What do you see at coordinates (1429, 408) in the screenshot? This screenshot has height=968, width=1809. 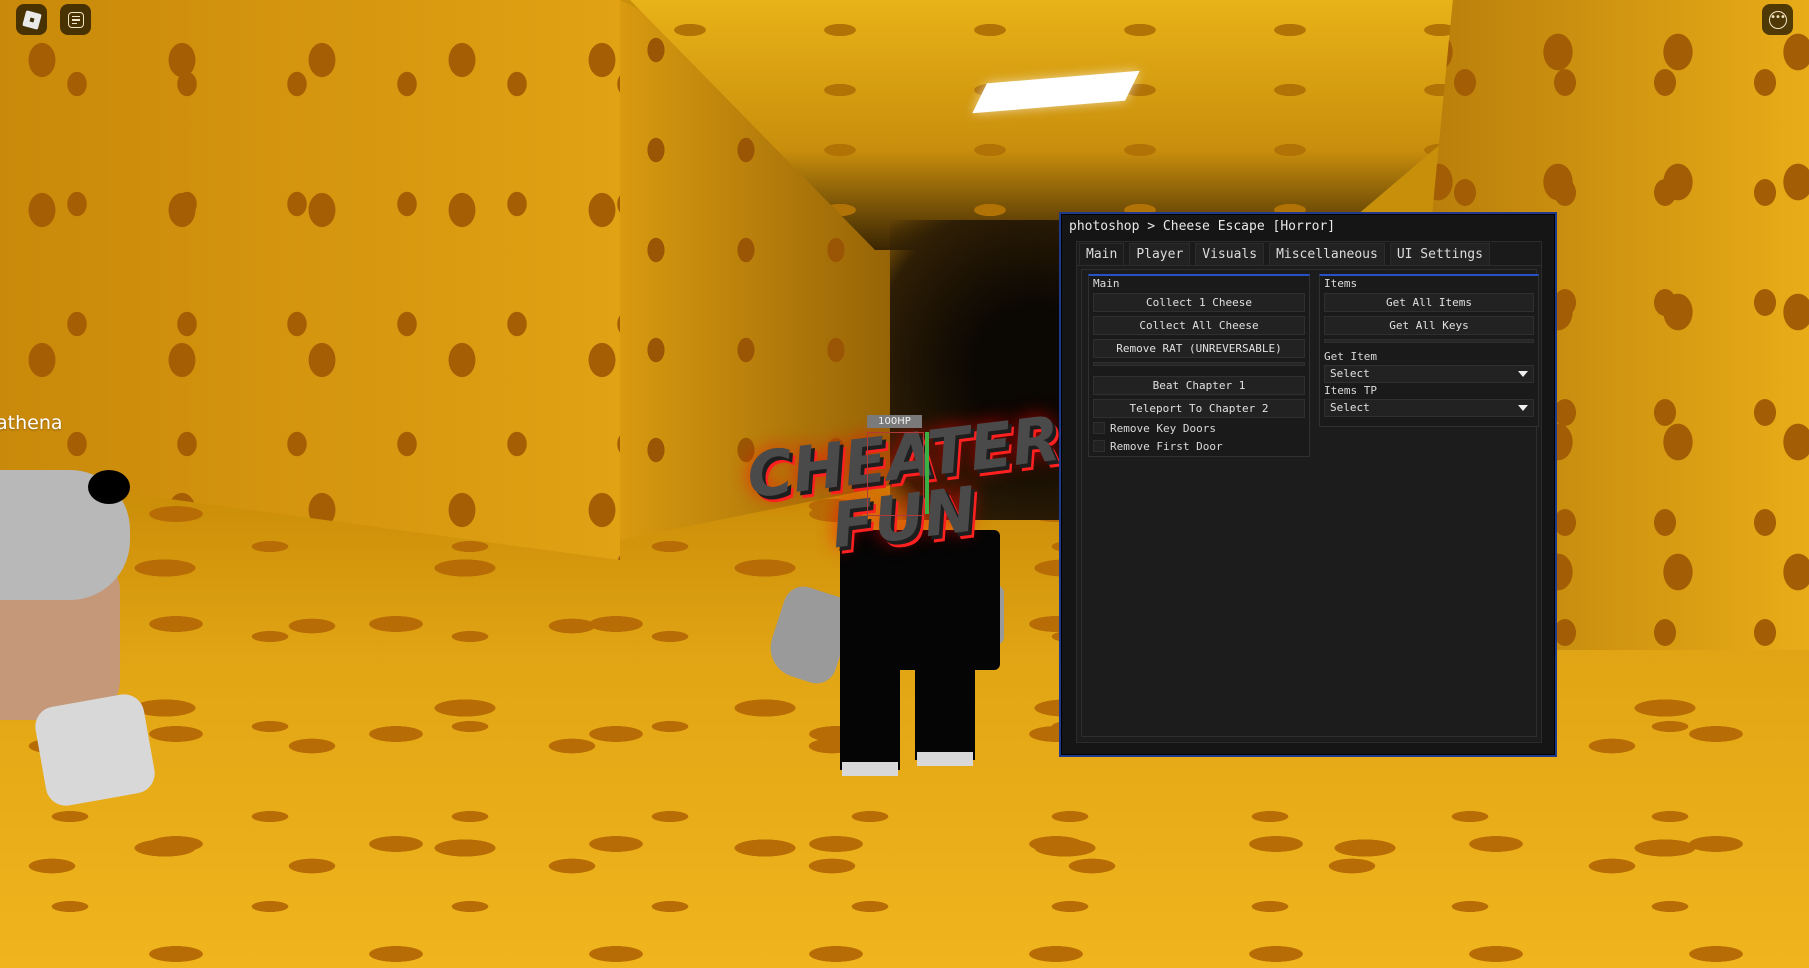 I see `items-tp-dropdown: Select` at bounding box center [1429, 408].